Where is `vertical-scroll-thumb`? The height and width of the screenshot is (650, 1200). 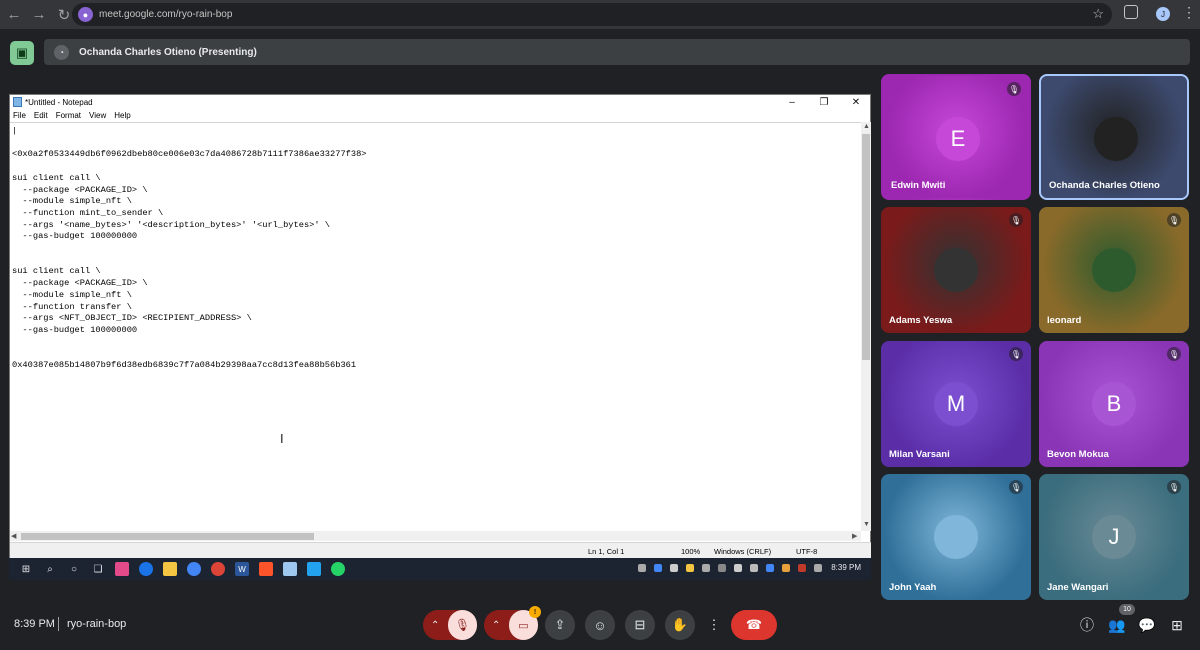
vertical-scroll-thumb is located at coordinates (866, 247).